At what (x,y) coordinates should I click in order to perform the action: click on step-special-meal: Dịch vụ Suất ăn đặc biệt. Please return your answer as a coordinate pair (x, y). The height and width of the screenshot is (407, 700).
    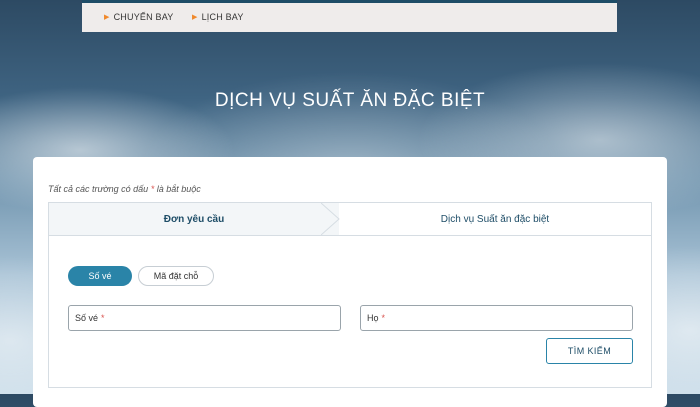
    Looking at the image, I should click on (495, 219).